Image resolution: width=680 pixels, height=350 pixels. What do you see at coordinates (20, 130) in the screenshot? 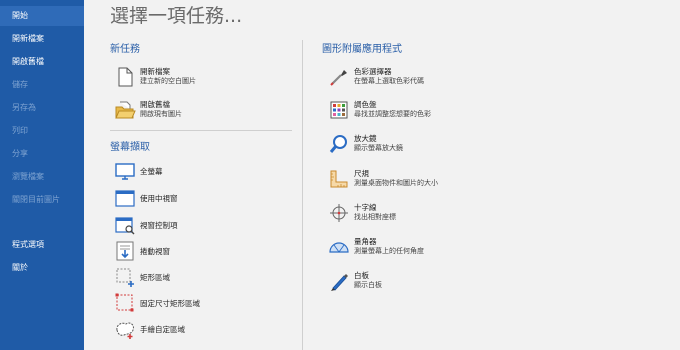
I see `sidebar-item-print: 列印` at bounding box center [20, 130].